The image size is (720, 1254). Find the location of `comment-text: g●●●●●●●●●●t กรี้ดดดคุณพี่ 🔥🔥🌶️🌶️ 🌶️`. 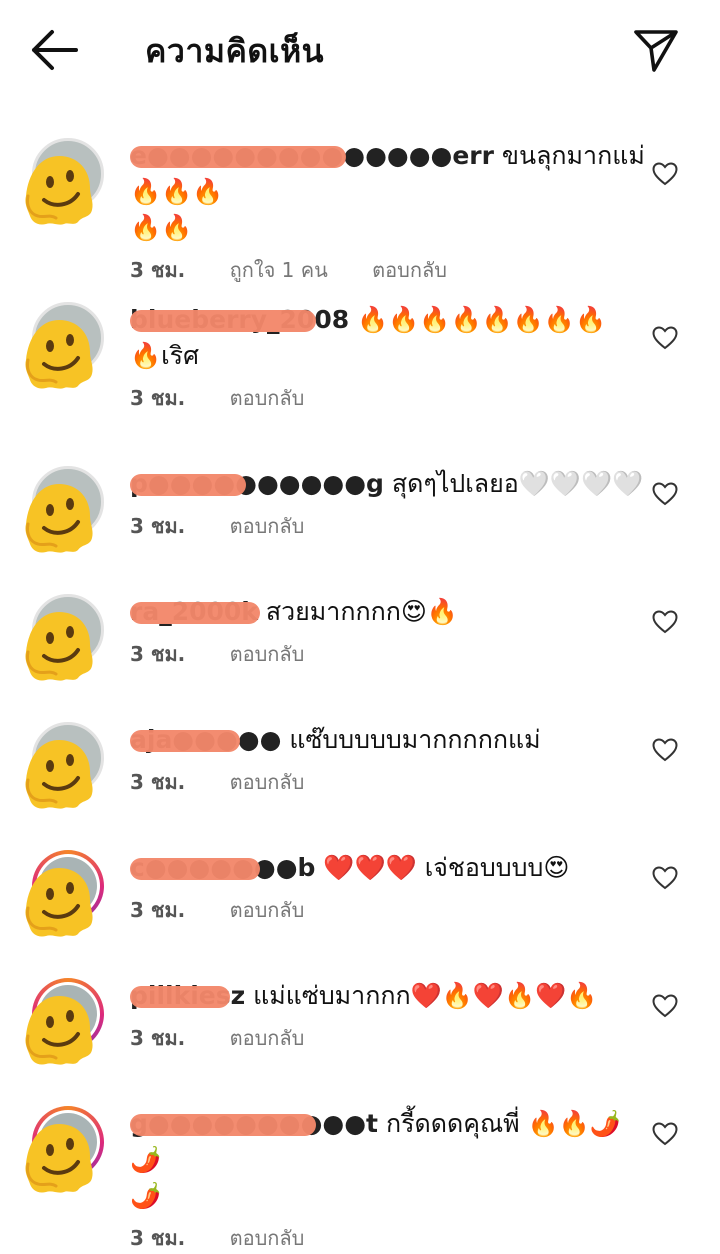

comment-text: g●●●●●●●●●●t กรี้ดดดคุณพี่ 🔥🔥🌶️🌶️ 🌶️ is located at coordinates (390, 1160).